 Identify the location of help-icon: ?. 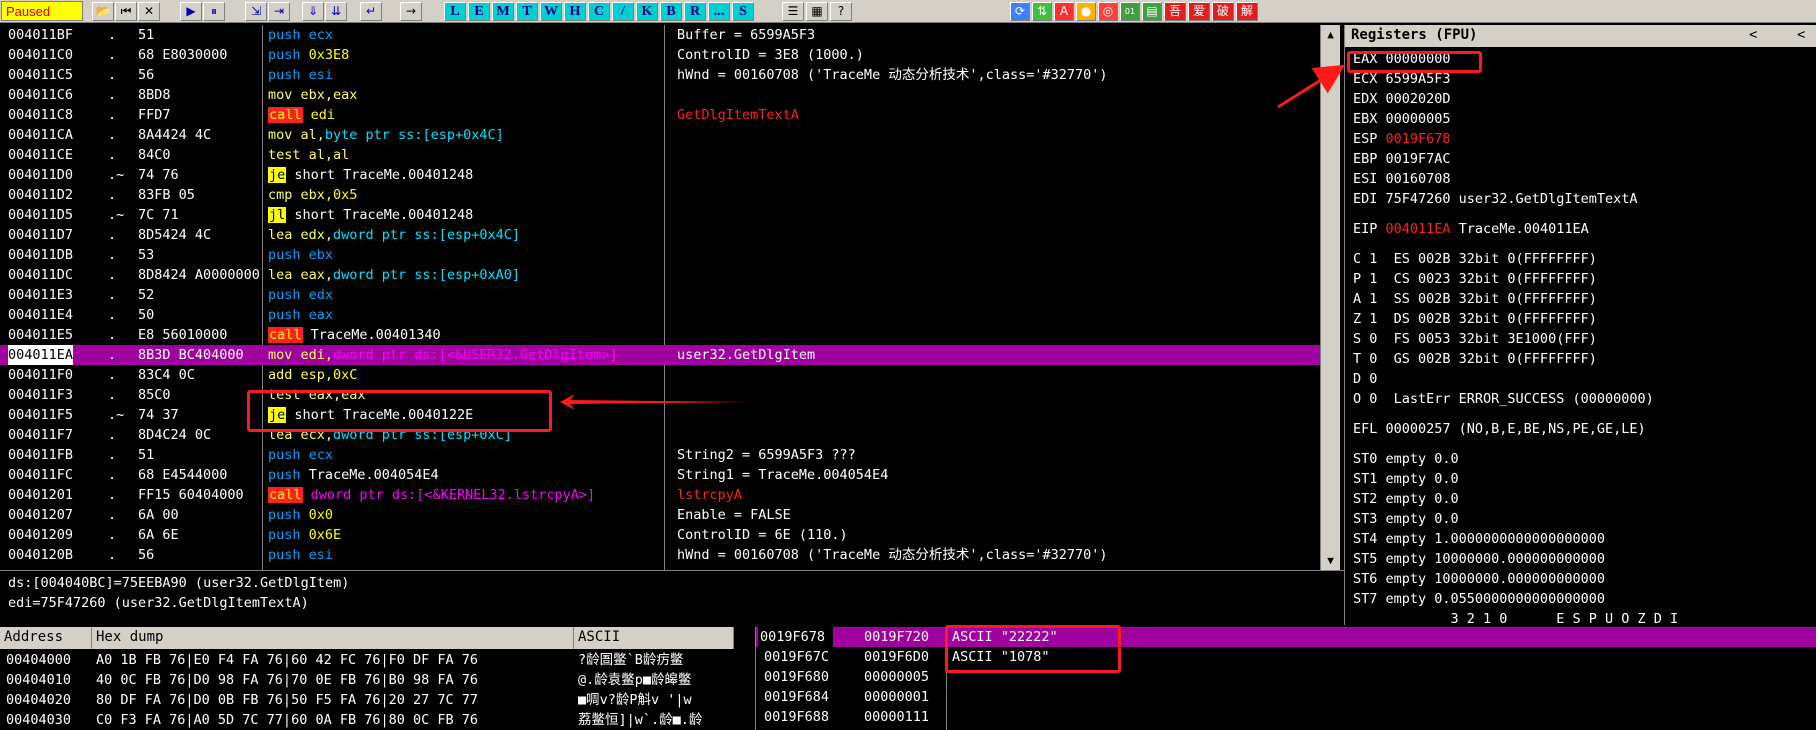
(841, 11).